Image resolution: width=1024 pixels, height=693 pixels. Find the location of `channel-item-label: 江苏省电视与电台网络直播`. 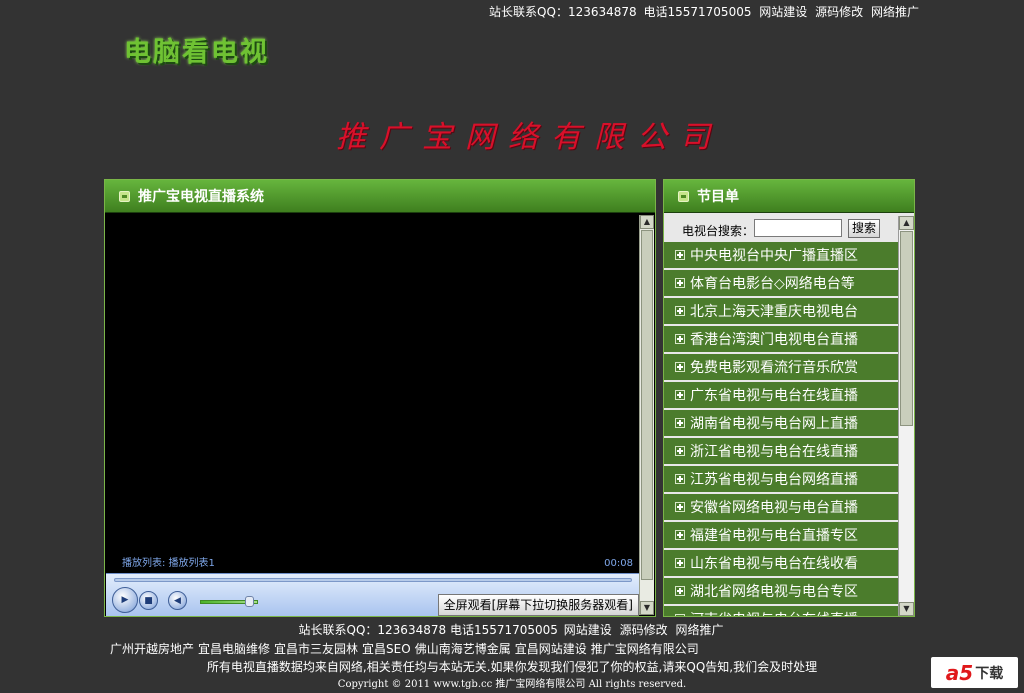

channel-item-label: 江苏省电视与电台网络直播 is located at coordinates (774, 480).